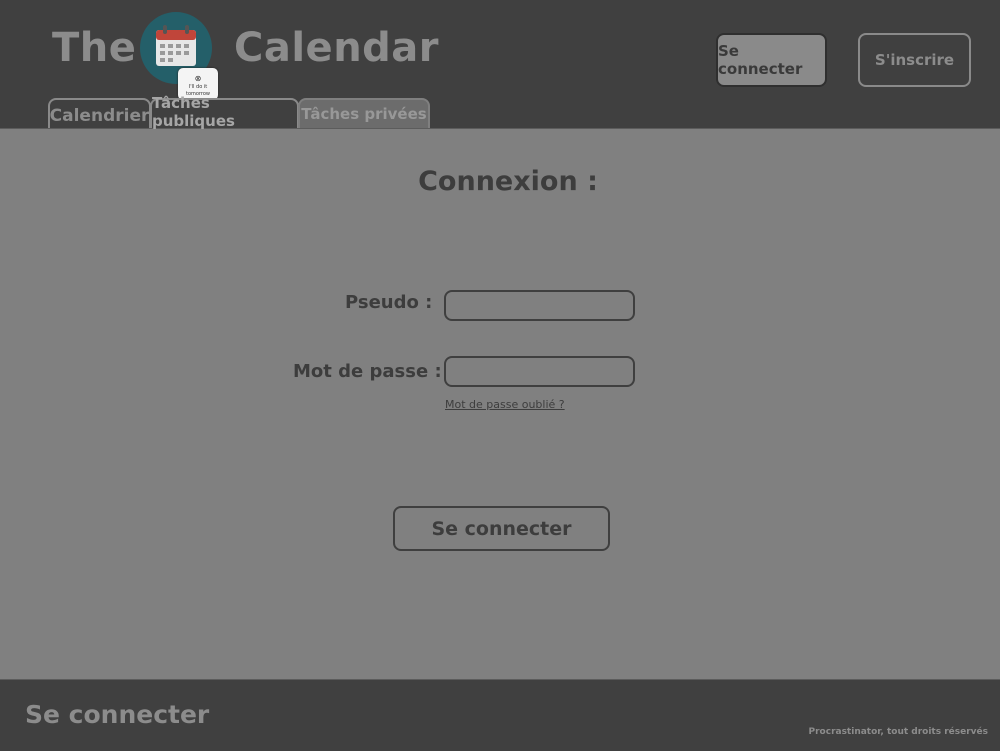 This screenshot has height=751, width=1000. Describe the element at coordinates (337, 48) in the screenshot. I see `brand-title-right: Calendar` at that location.